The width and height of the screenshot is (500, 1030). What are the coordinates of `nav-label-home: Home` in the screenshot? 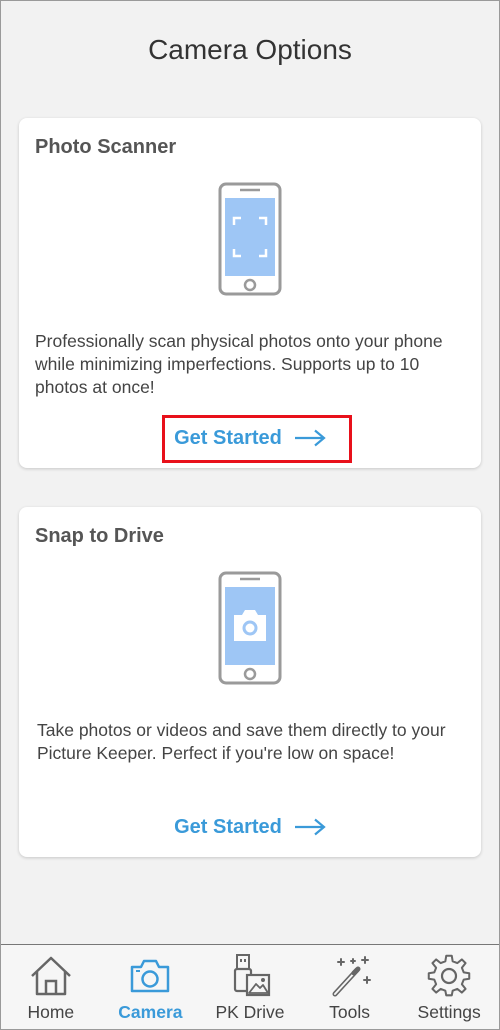 It's located at (51, 1012).